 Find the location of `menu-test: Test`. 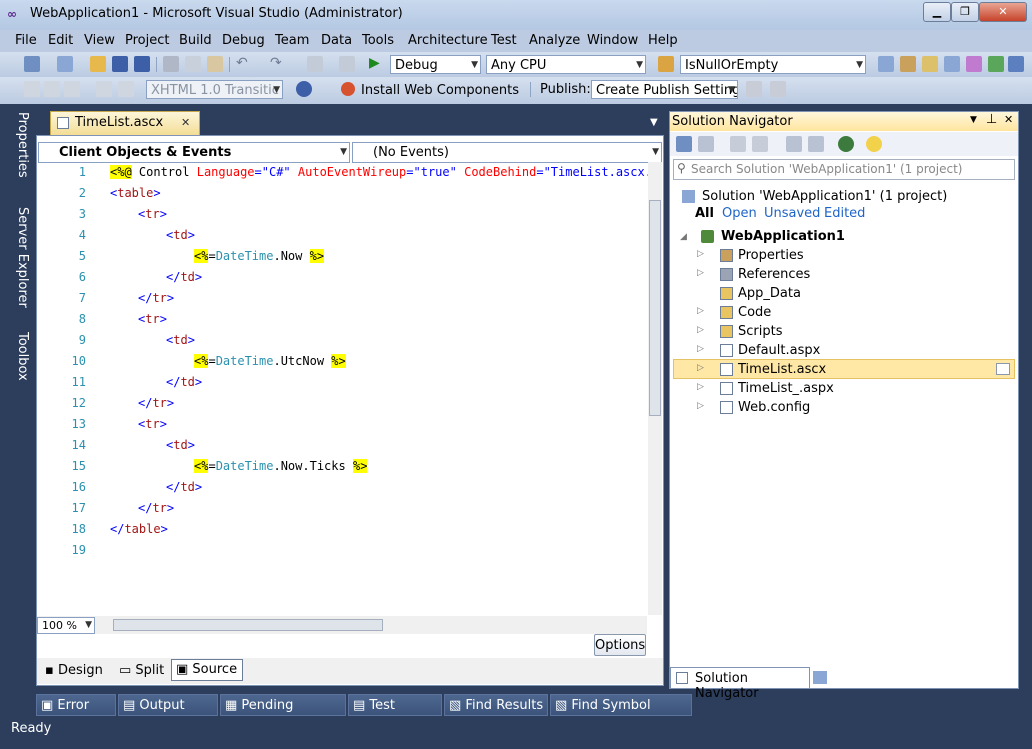

menu-test: Test is located at coordinates (504, 40).